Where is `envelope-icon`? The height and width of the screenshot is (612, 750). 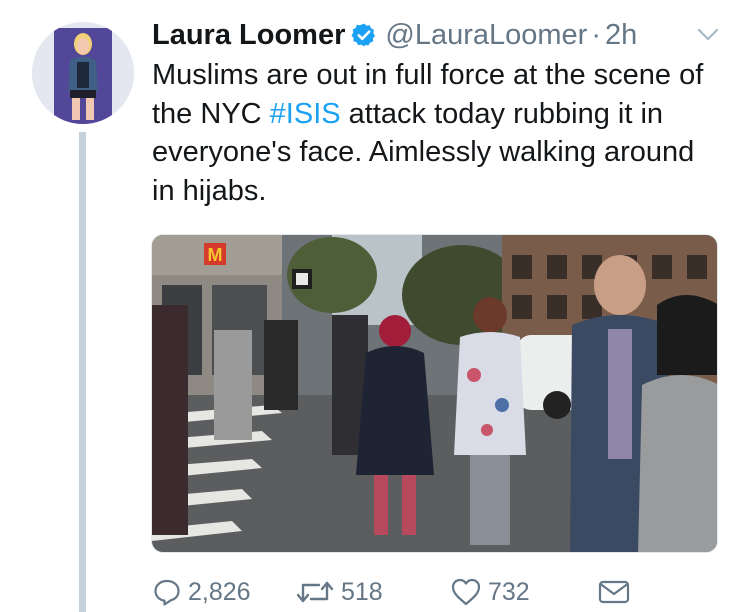
envelope-icon is located at coordinates (614, 592).